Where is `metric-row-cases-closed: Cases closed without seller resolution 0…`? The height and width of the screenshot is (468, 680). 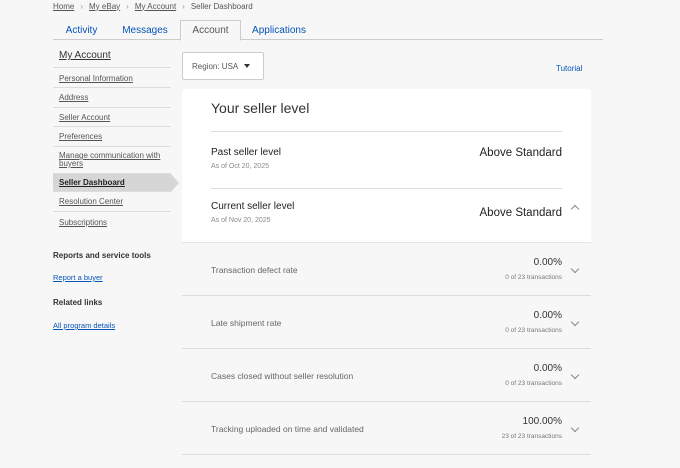
metric-row-cases-closed: Cases closed without seller resolution 0… is located at coordinates (386, 375).